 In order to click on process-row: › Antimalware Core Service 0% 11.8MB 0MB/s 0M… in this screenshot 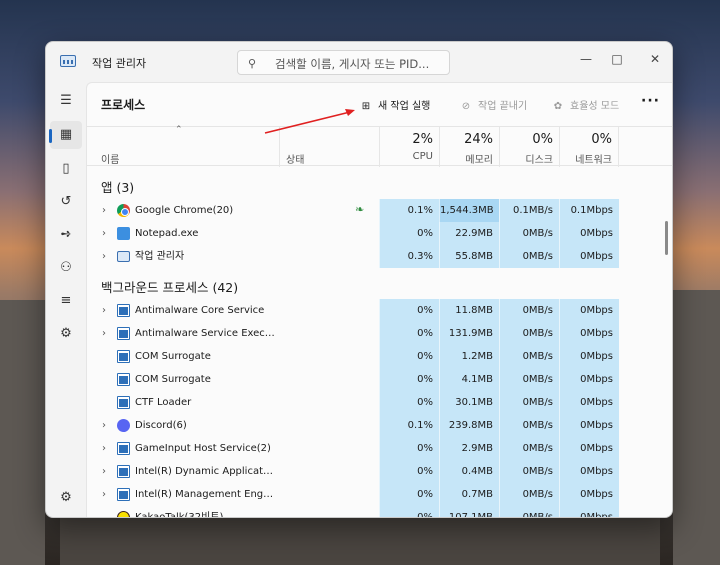, I will do `click(379, 310)`.